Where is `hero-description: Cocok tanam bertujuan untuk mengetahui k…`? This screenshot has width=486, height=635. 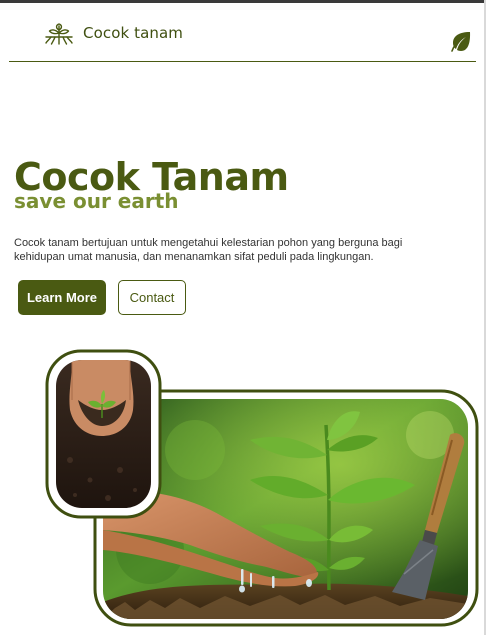 hero-description: Cocok tanam bertujuan untuk mengetahui k… is located at coordinates (208, 250).